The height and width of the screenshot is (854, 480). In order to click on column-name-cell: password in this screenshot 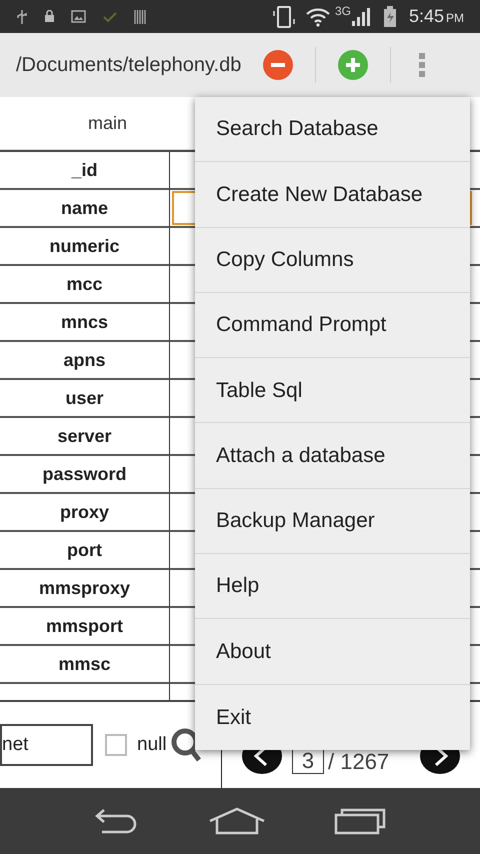, I will do `click(85, 475)`.